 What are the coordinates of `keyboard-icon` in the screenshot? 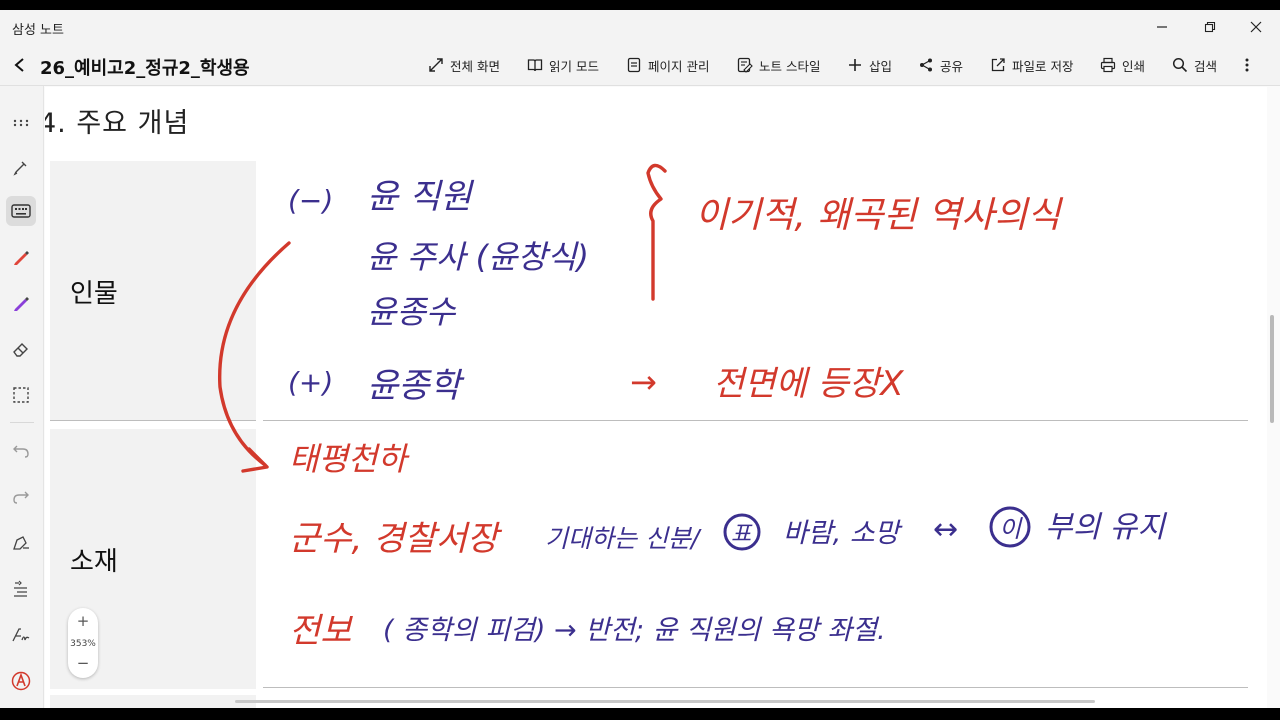 It's located at (21, 211).